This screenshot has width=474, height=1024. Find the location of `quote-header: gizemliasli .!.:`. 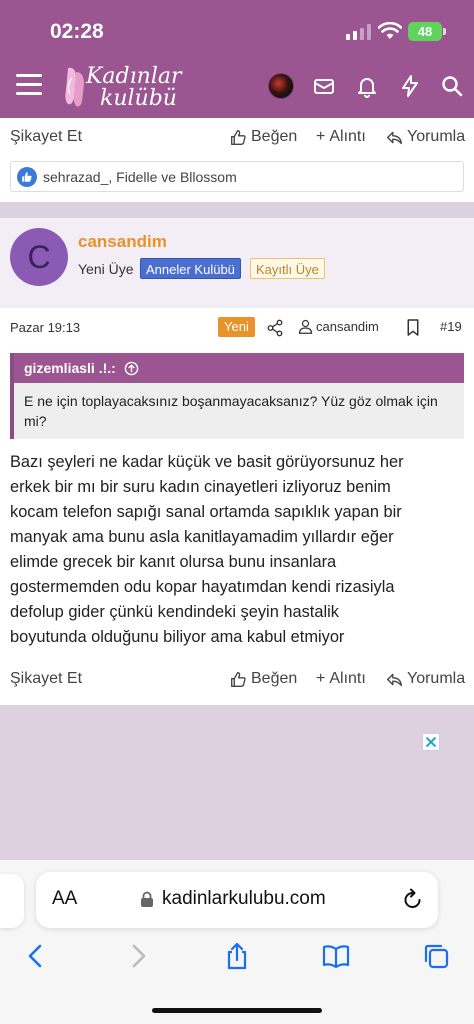

quote-header: gizemliasli .!.: is located at coordinates (239, 368).